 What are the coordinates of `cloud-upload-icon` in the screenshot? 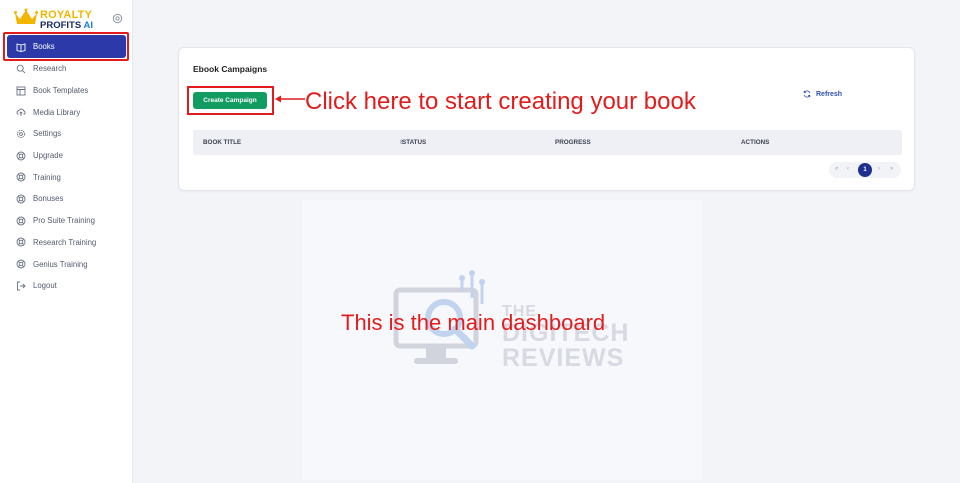 It's located at (21, 112).